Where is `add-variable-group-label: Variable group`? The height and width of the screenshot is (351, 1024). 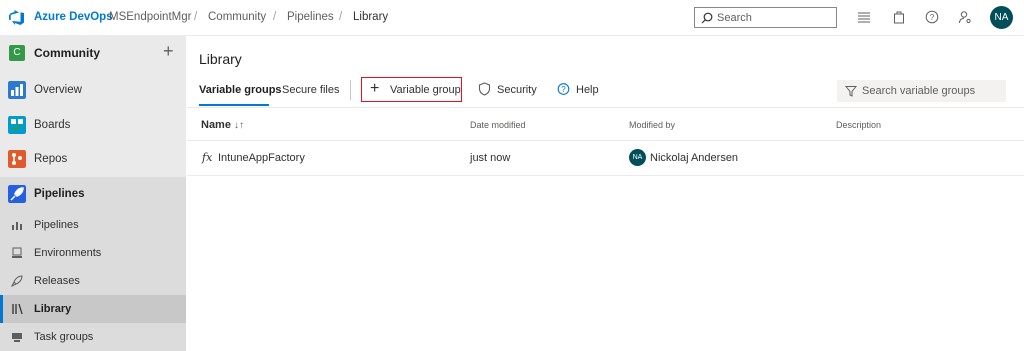 add-variable-group-label: Variable group is located at coordinates (425, 90).